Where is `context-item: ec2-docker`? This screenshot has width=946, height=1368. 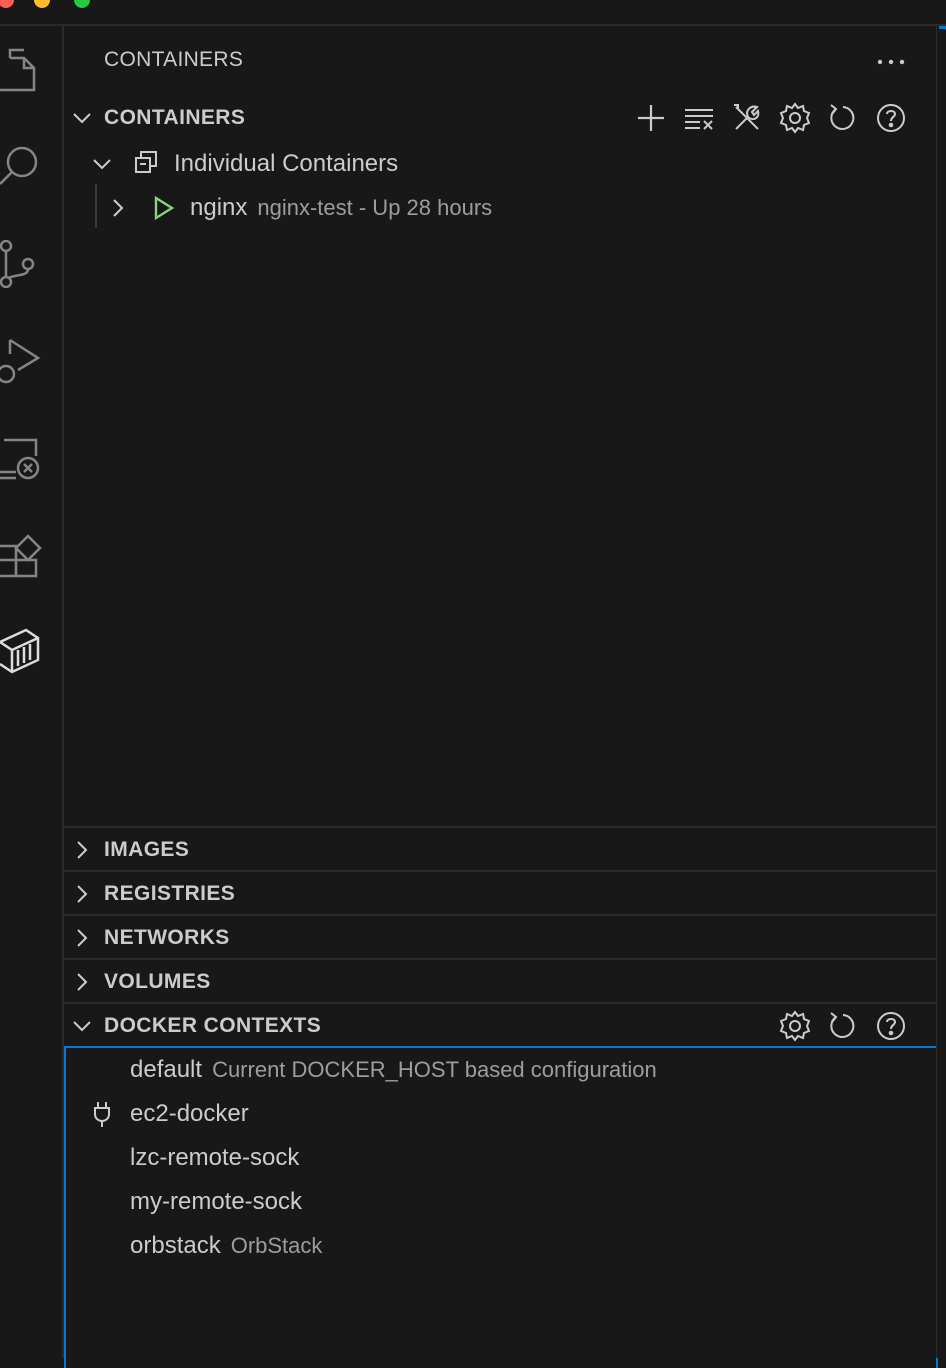 context-item: ec2-docker is located at coordinates (502, 1114).